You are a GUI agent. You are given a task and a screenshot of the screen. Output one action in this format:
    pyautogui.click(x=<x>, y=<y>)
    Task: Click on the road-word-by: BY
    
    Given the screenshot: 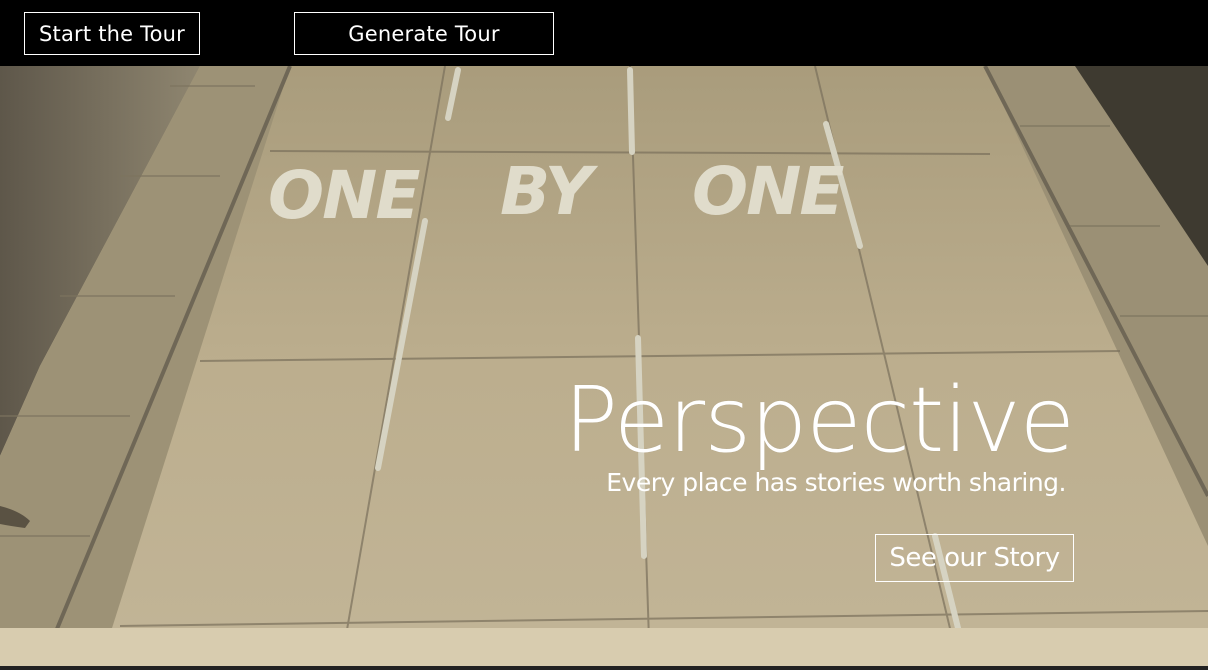 What is the action you would take?
    pyautogui.click(x=549, y=191)
    